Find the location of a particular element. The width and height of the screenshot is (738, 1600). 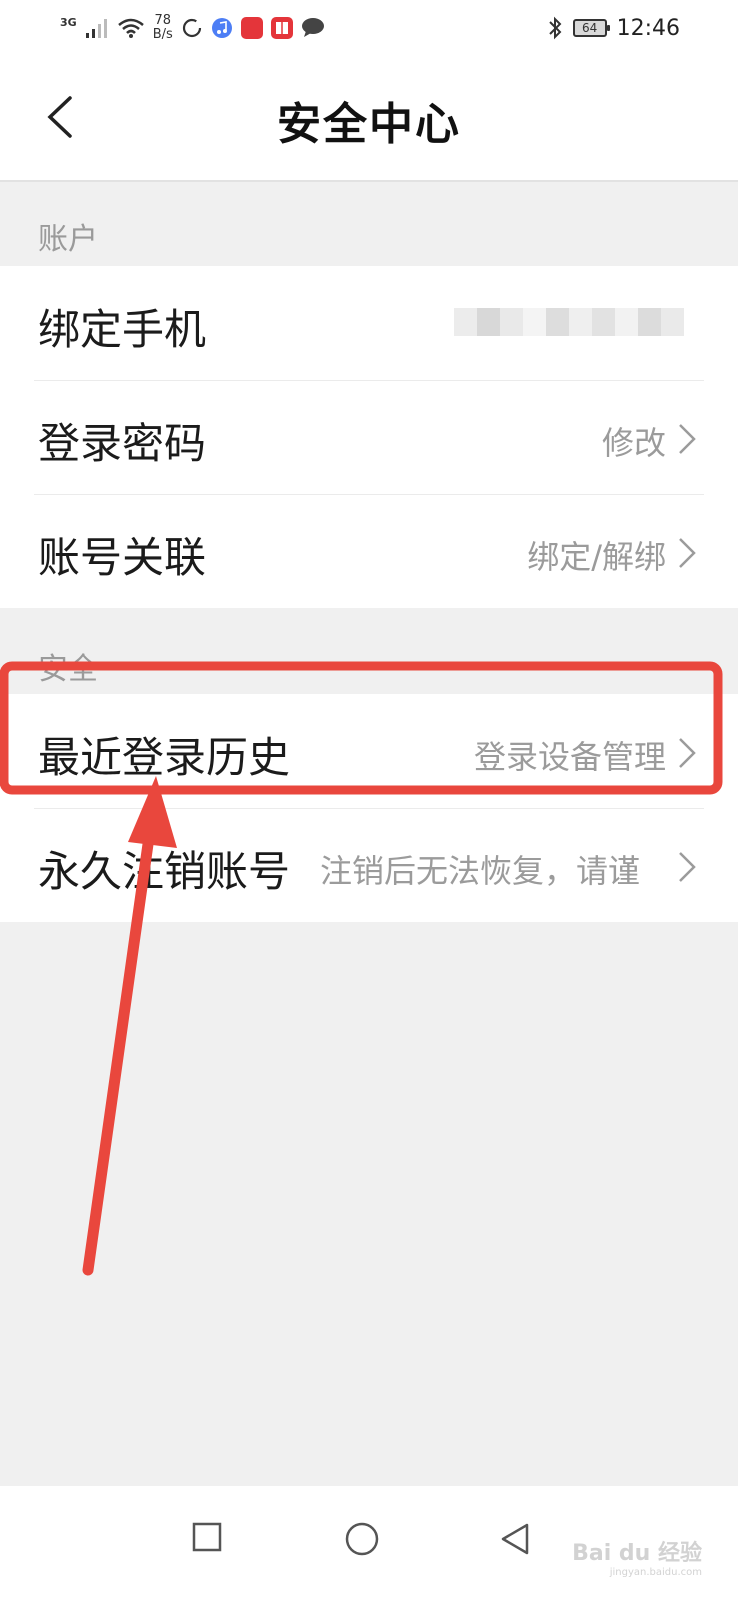

row-account-link: 账号关联 绑定/解绑 is located at coordinates (369, 551).